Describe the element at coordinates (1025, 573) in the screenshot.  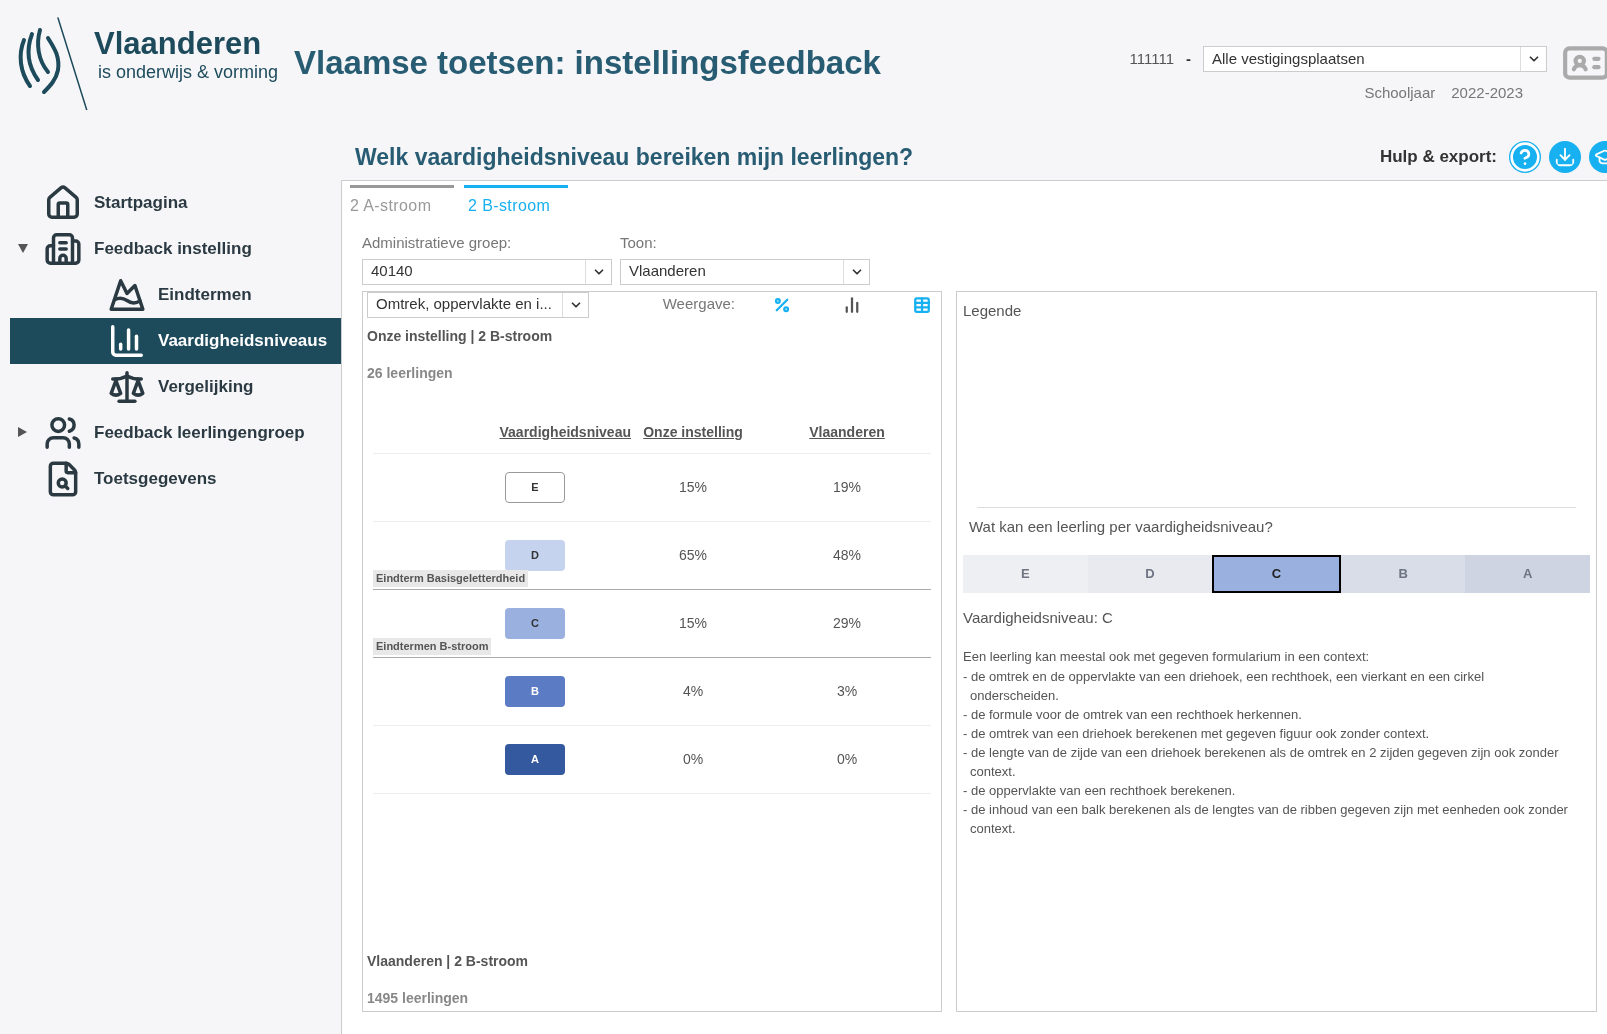
I see `level-tab: E` at that location.